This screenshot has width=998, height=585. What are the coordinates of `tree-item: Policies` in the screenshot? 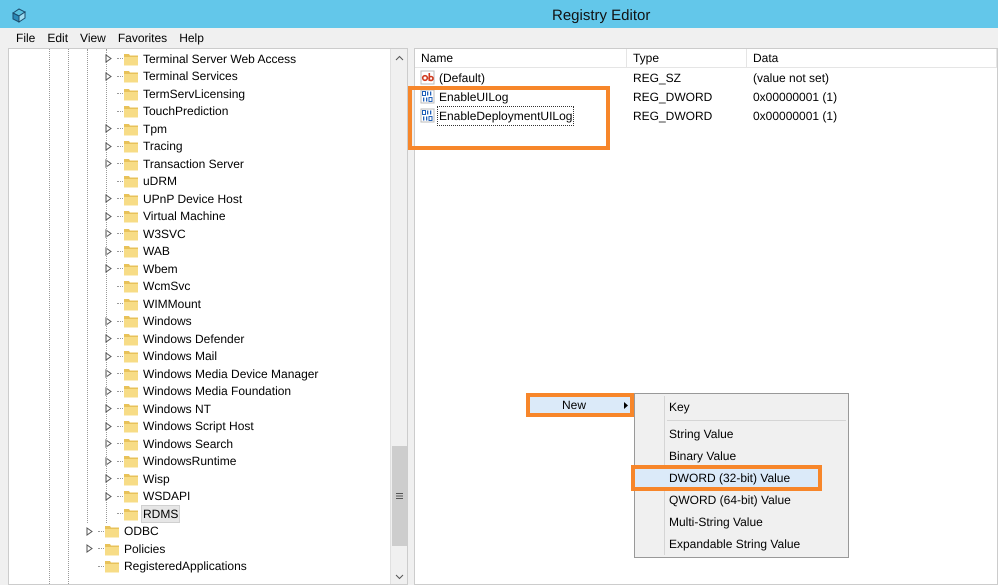 It's located at (145, 549).